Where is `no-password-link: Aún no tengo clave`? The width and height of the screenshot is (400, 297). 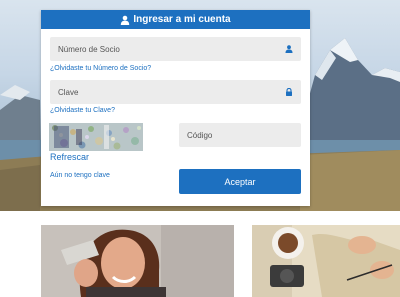 no-password-link: Aún no tengo clave is located at coordinates (80, 175).